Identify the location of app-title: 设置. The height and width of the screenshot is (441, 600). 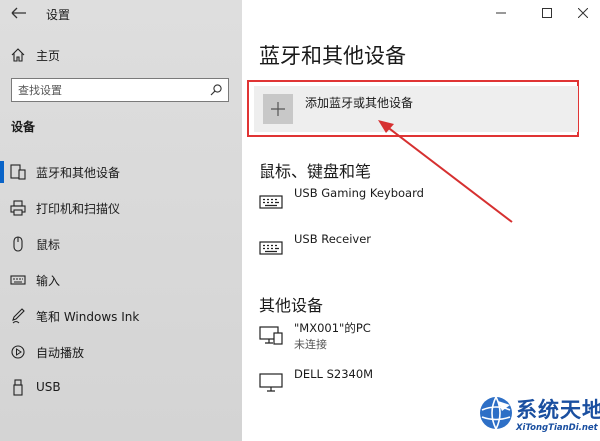
(58, 15).